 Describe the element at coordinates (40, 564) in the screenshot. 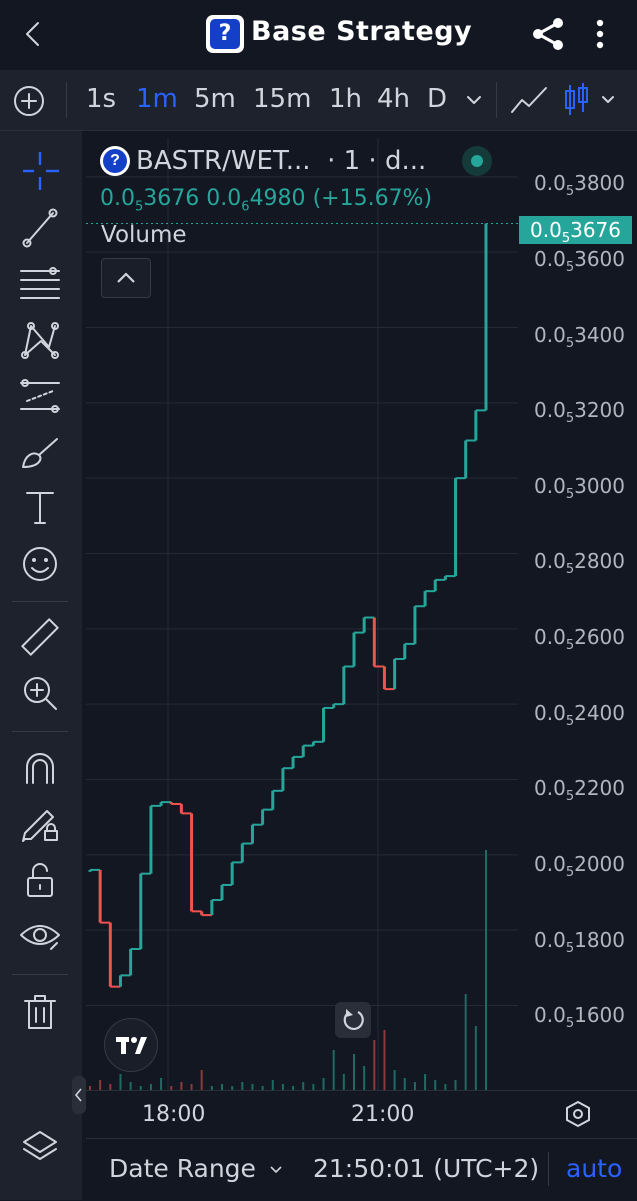

I see `emoji-icon` at that location.